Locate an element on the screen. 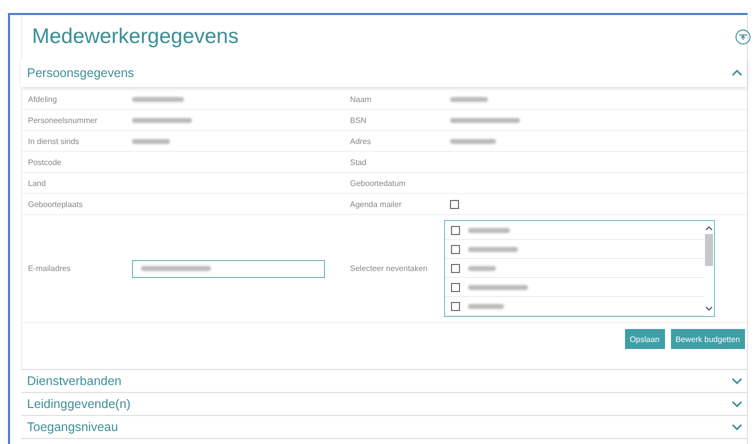 The image size is (755, 444). field-label: In dienst sinds is located at coordinates (53, 141).